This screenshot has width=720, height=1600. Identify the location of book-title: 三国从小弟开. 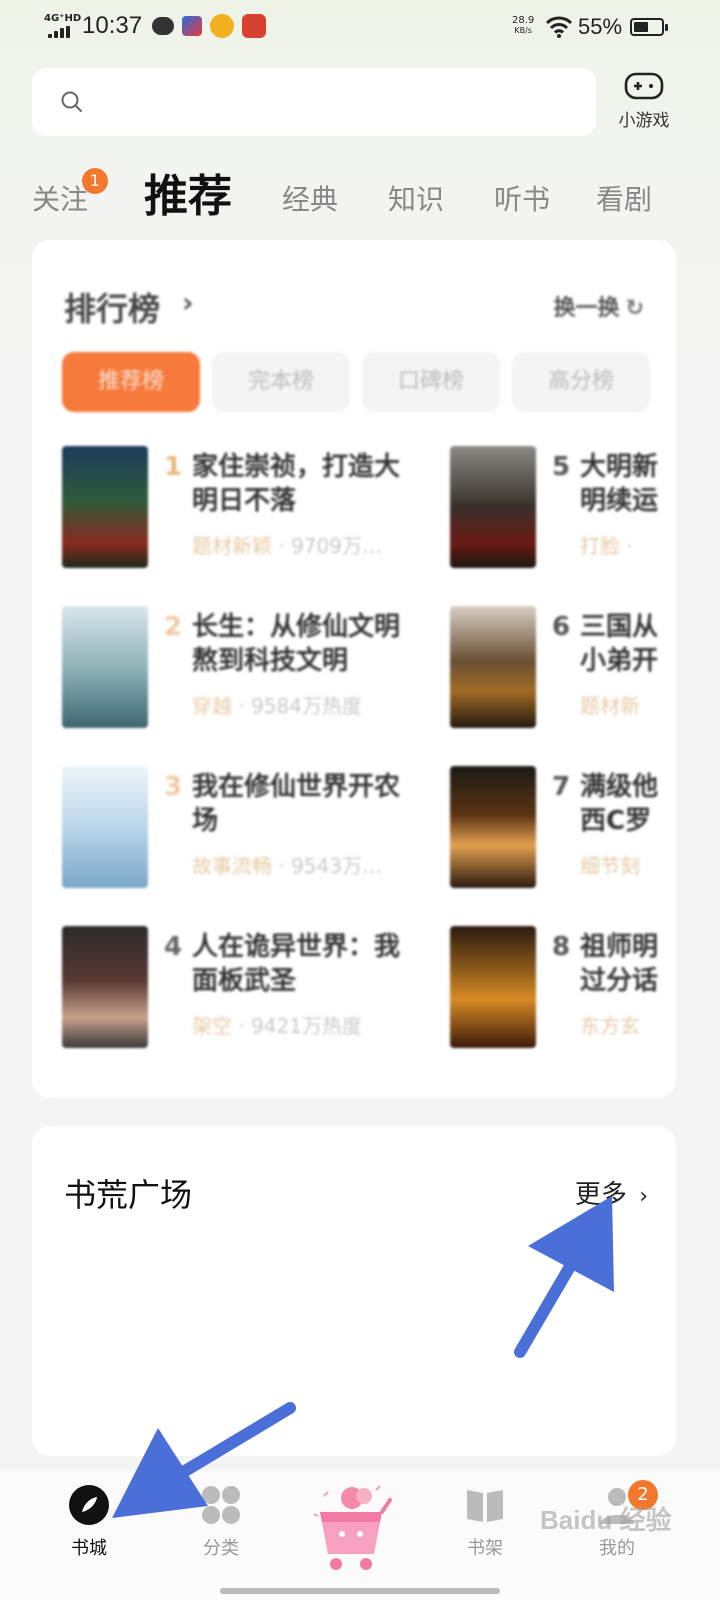
(619, 644).